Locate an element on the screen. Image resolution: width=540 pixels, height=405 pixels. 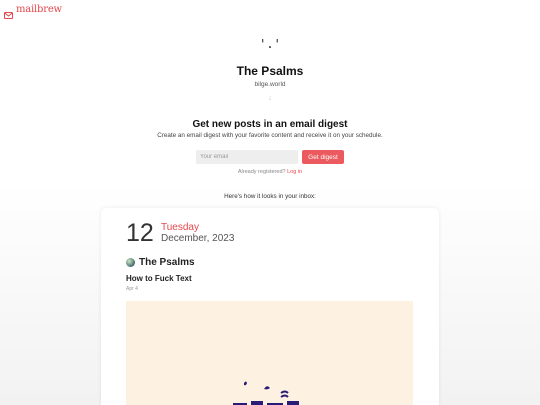
post-image is located at coordinates (269, 353).